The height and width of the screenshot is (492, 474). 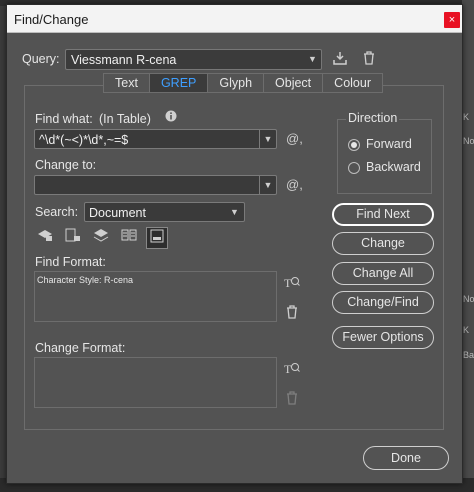 I want to click on fewer-options-button: Fewer Options, so click(x=383, y=337).